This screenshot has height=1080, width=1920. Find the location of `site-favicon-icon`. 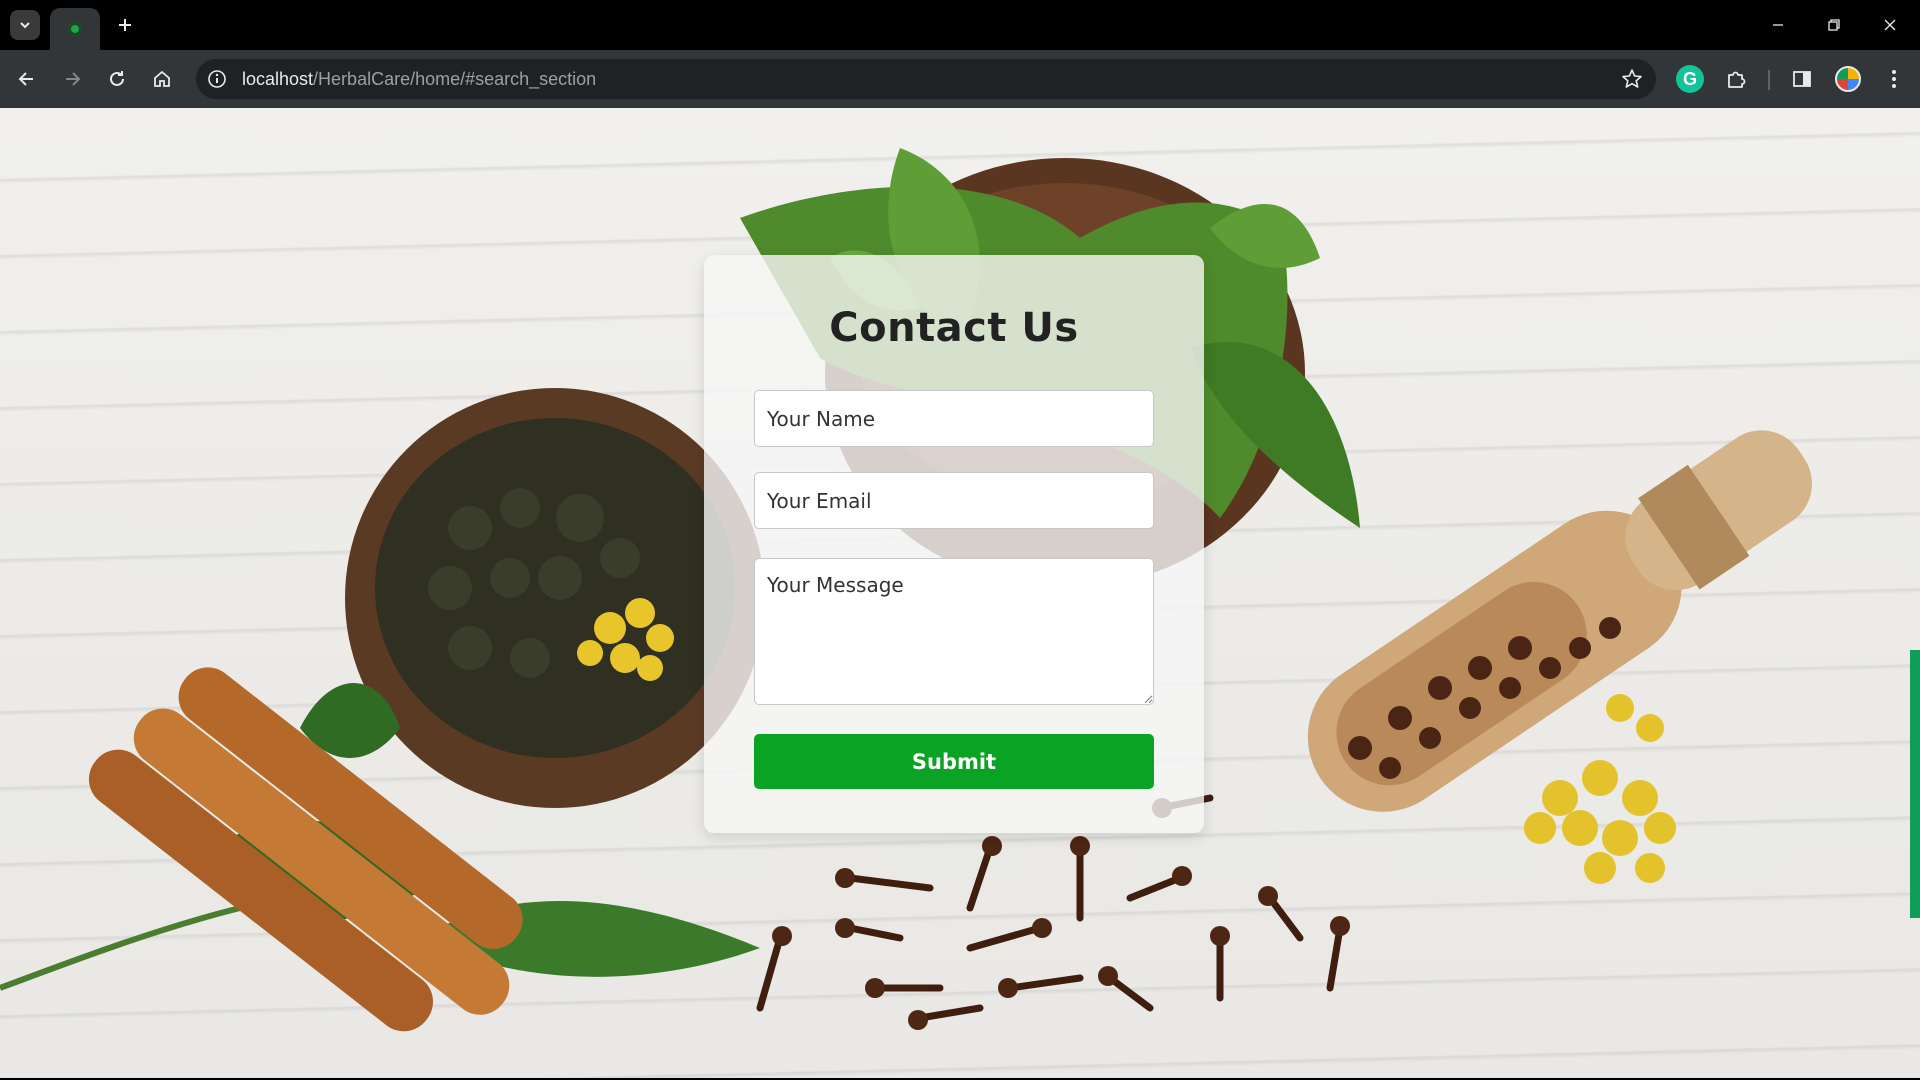

site-favicon-icon is located at coordinates (75, 29).